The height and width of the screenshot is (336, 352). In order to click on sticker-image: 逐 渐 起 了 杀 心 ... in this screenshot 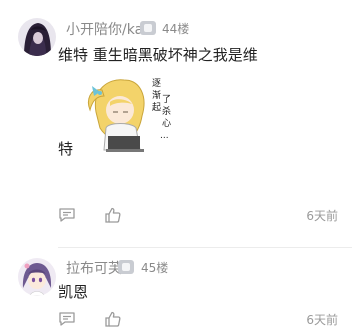, I will do `click(130, 118)`.